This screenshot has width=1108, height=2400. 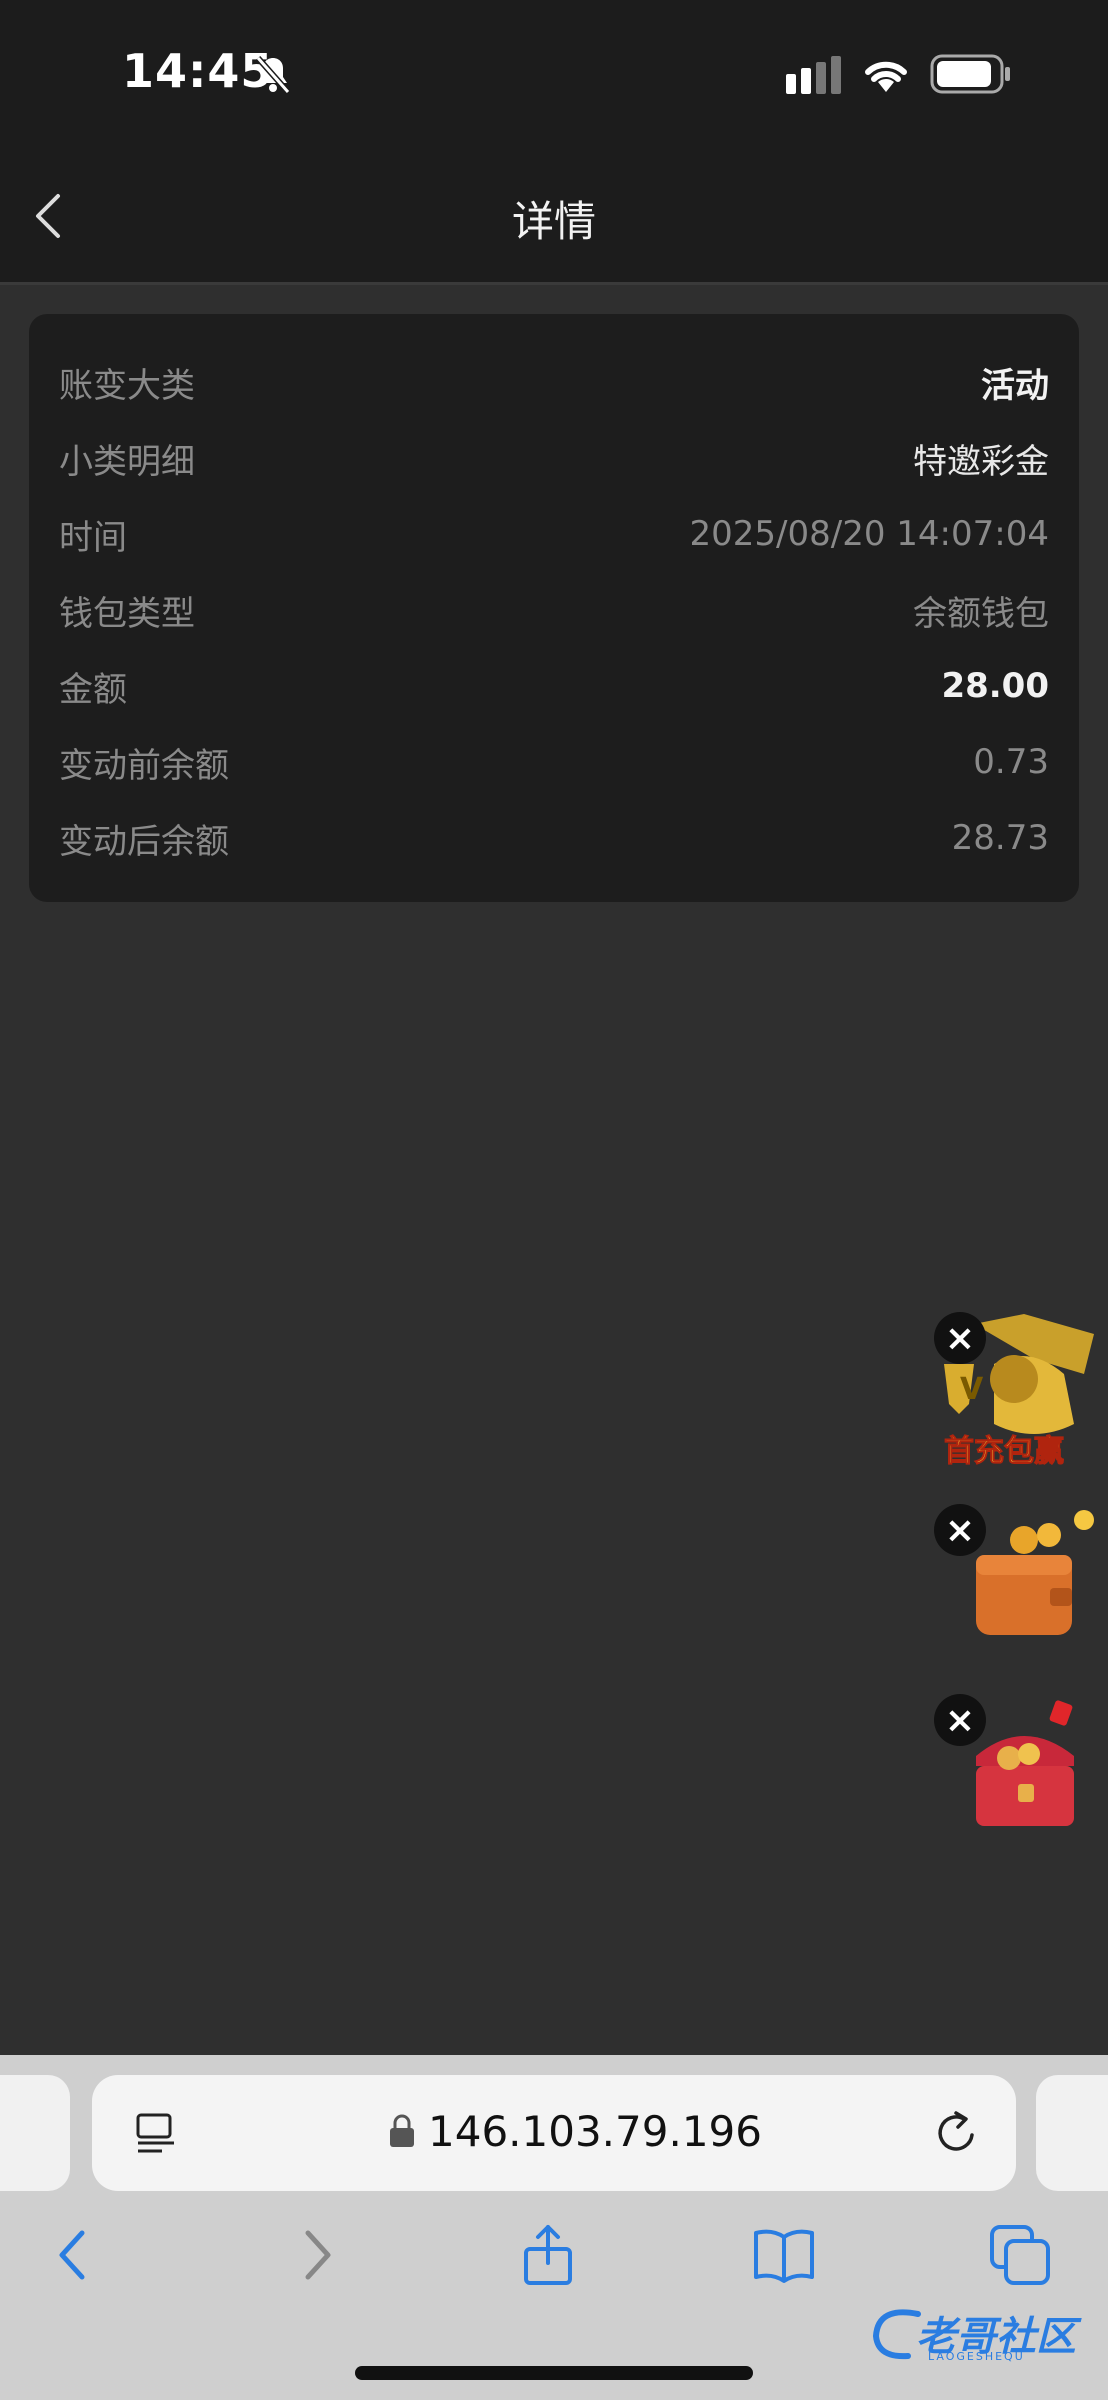 What do you see at coordinates (554, 686) in the screenshot?
I see `detail-row-amount: 金额 28.00` at bounding box center [554, 686].